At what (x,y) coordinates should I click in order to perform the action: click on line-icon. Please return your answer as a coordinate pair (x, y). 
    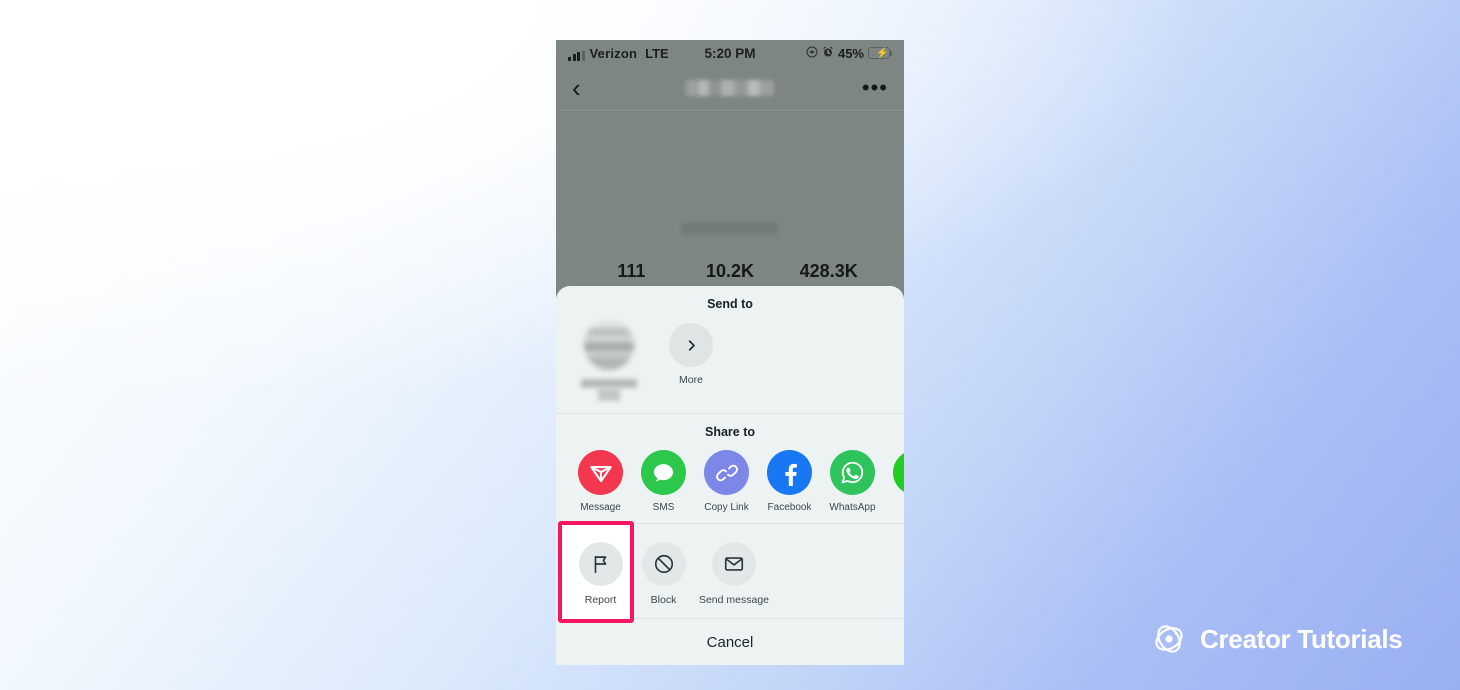
    Looking at the image, I should click on (898, 472).